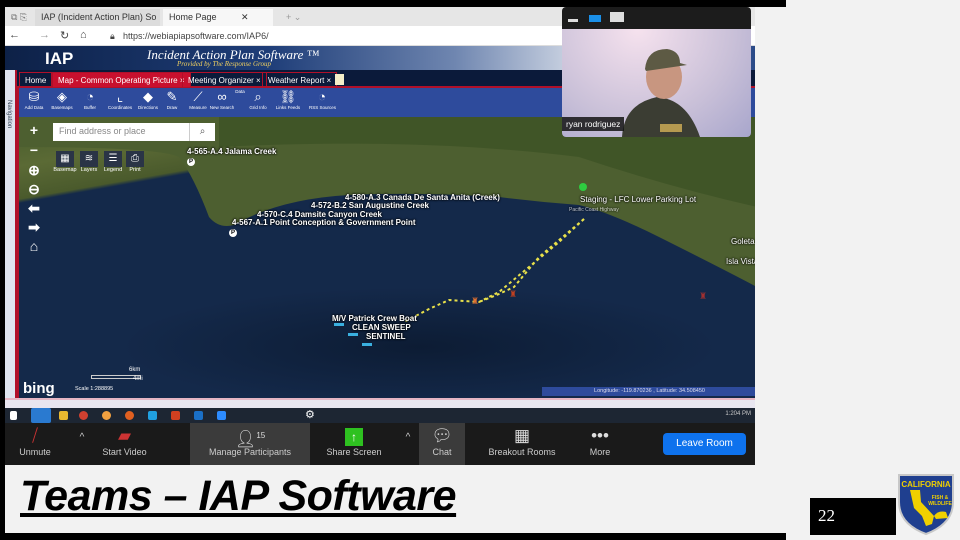 This screenshot has width=960, height=540. I want to click on settings-gear-icon: ⚙, so click(310, 414).